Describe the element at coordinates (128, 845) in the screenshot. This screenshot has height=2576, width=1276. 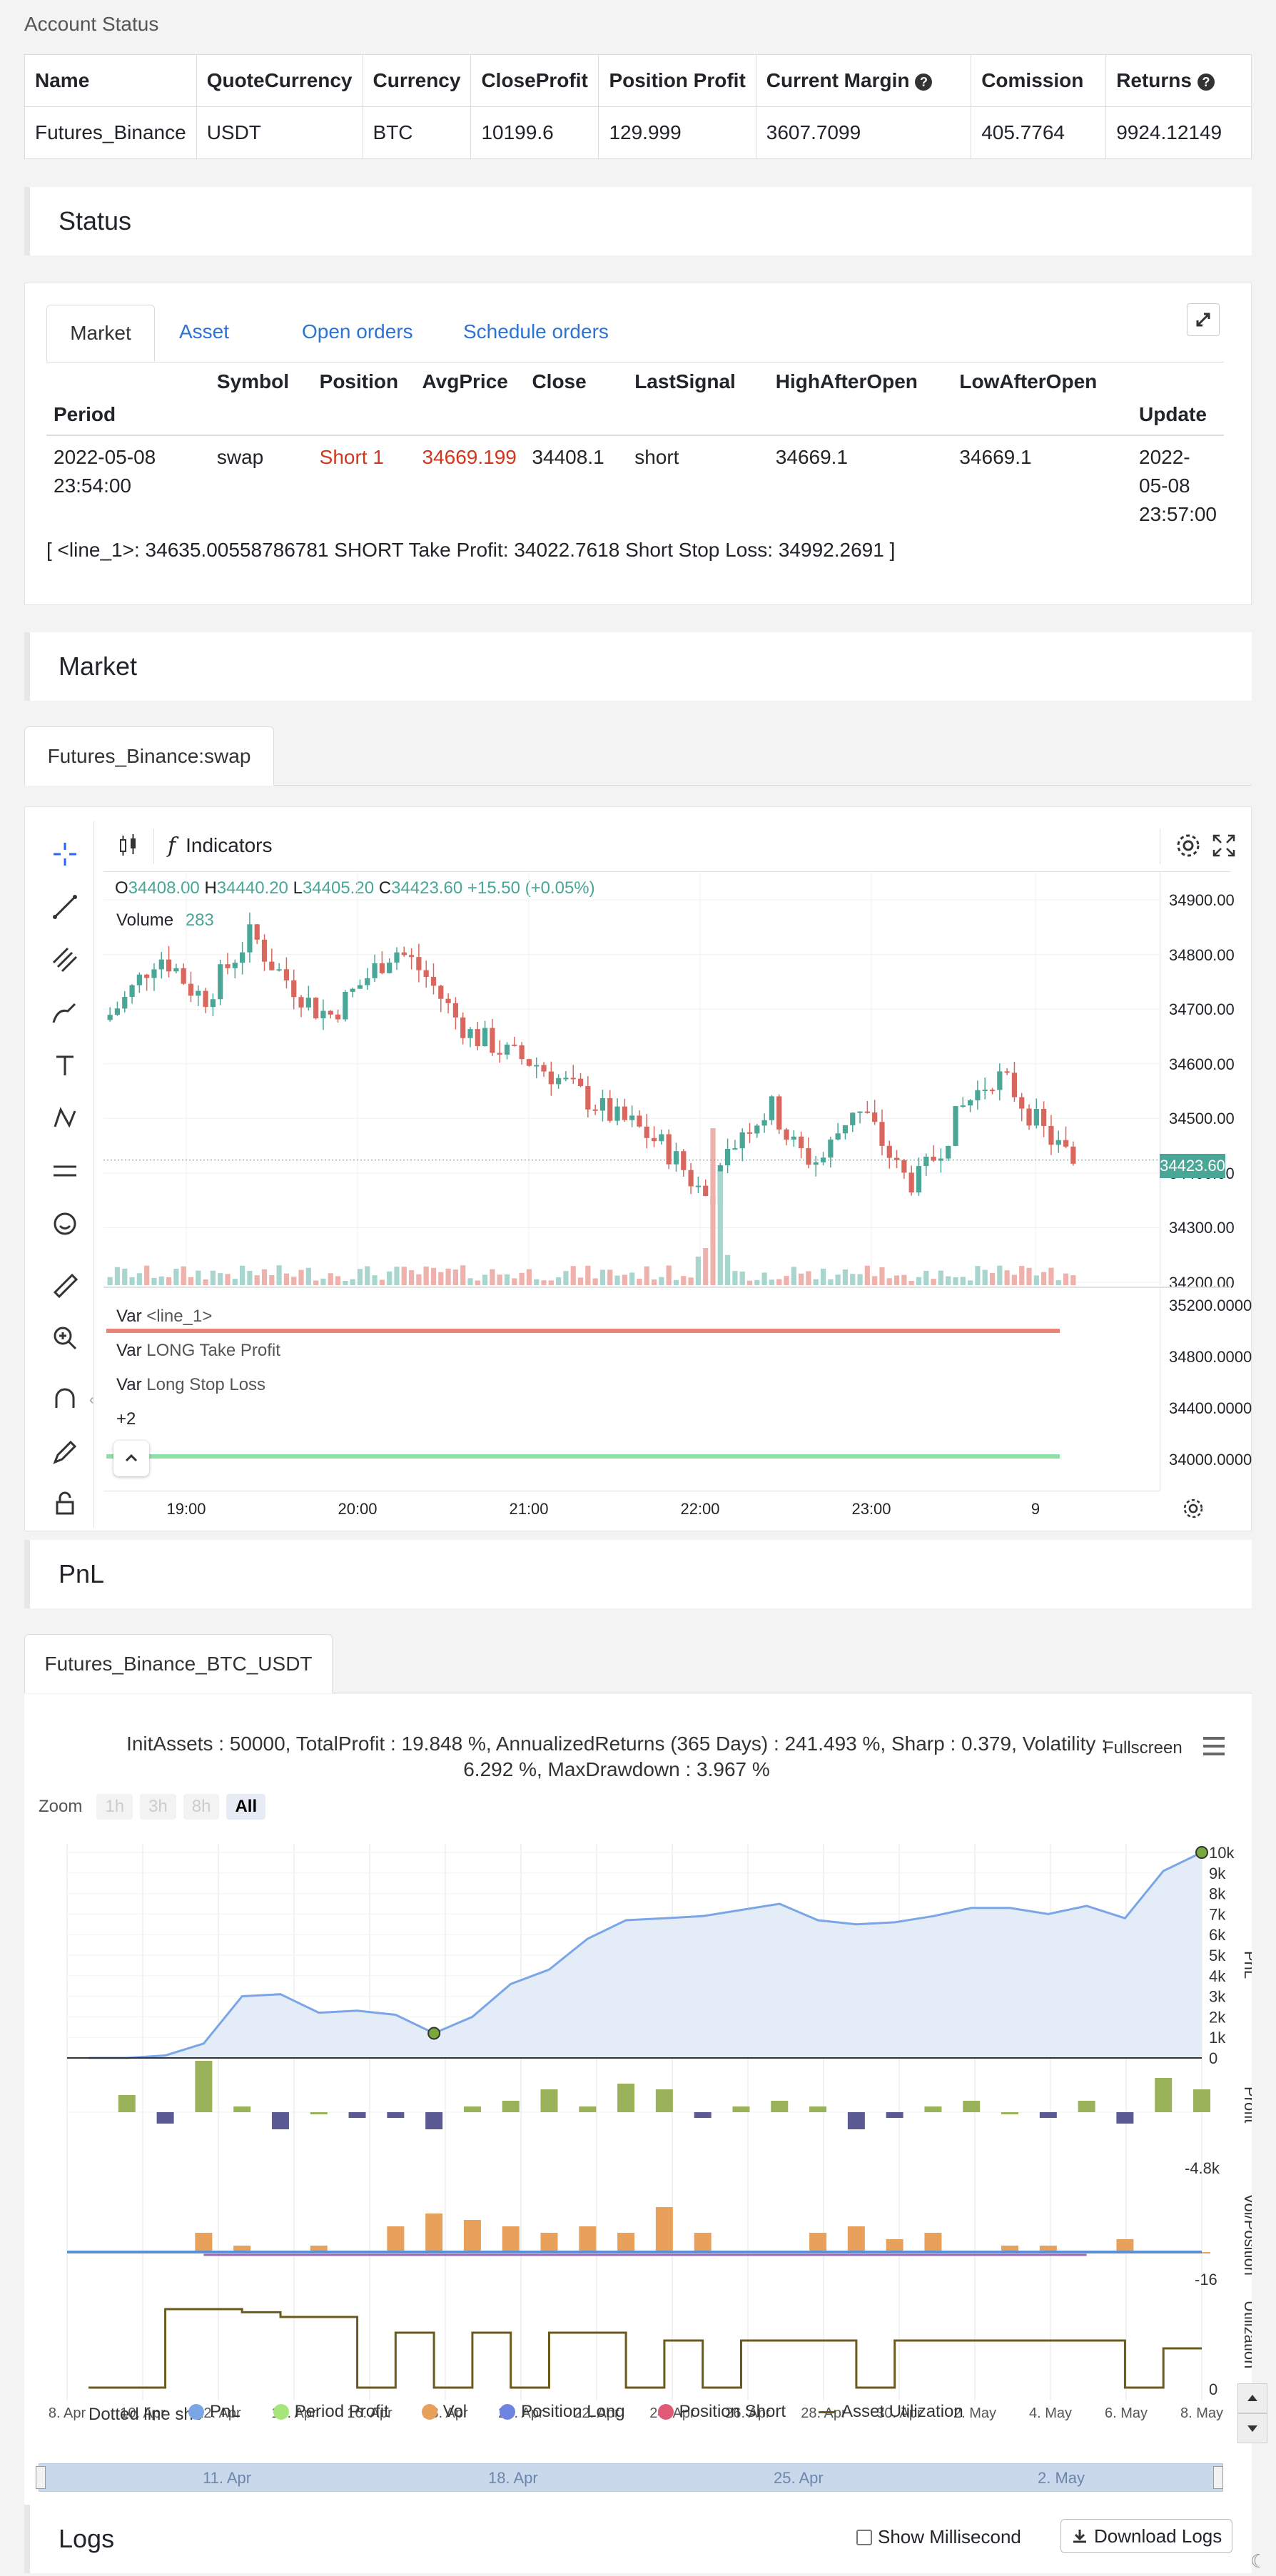
I see `chart-type-button` at that location.